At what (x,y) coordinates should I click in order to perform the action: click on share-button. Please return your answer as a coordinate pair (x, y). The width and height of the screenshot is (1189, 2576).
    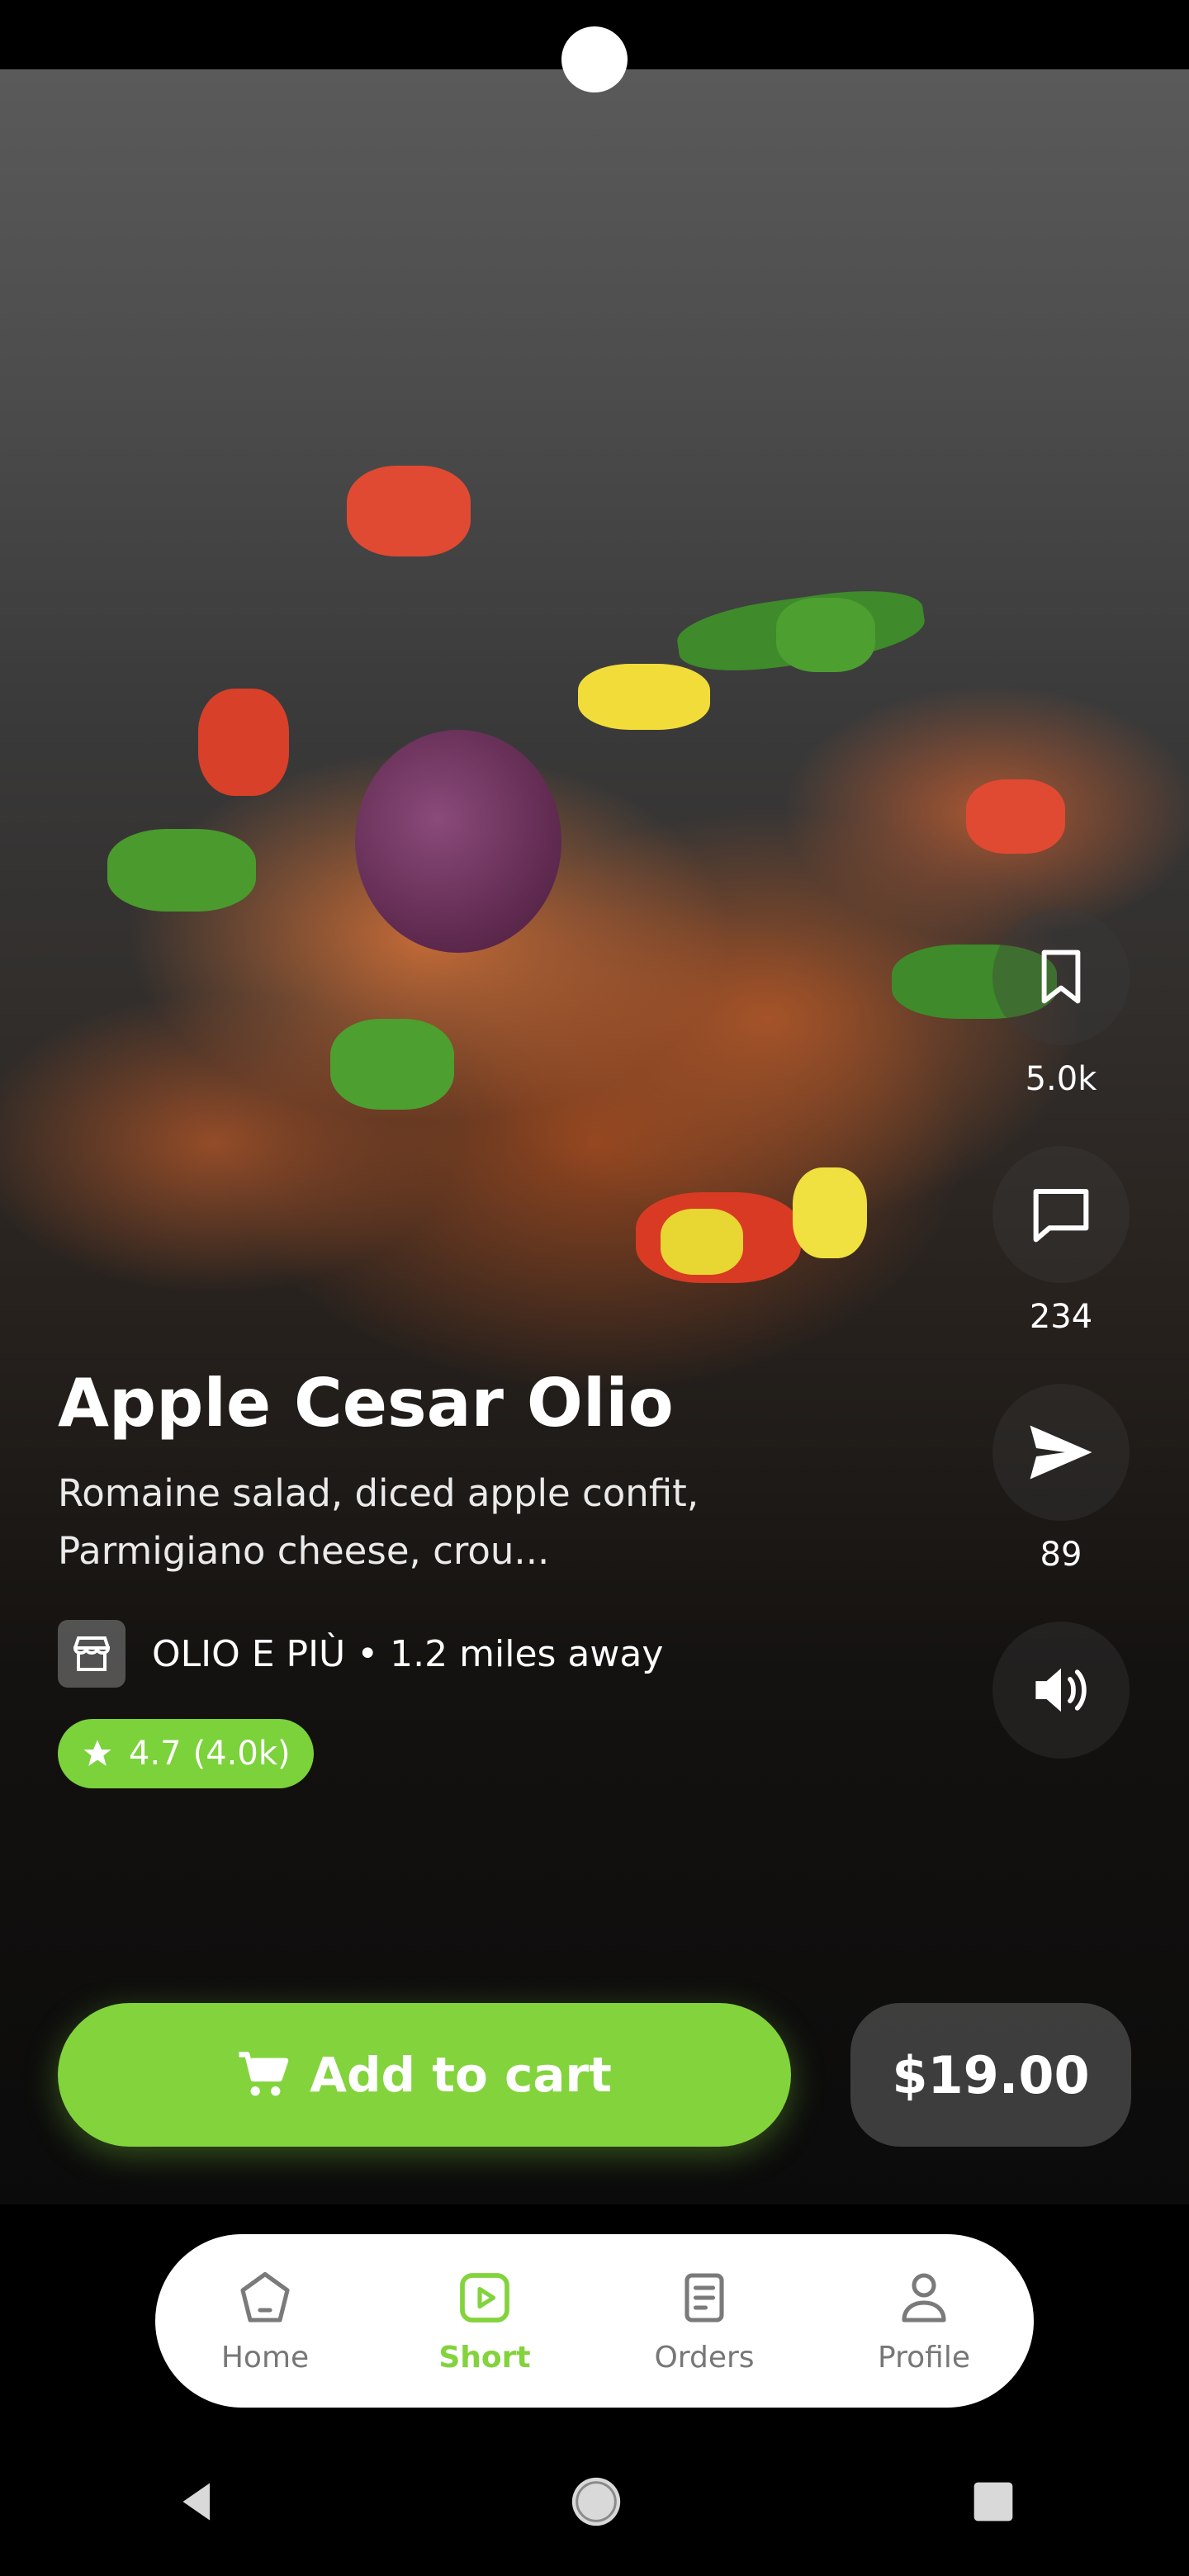
    Looking at the image, I should click on (1061, 1452).